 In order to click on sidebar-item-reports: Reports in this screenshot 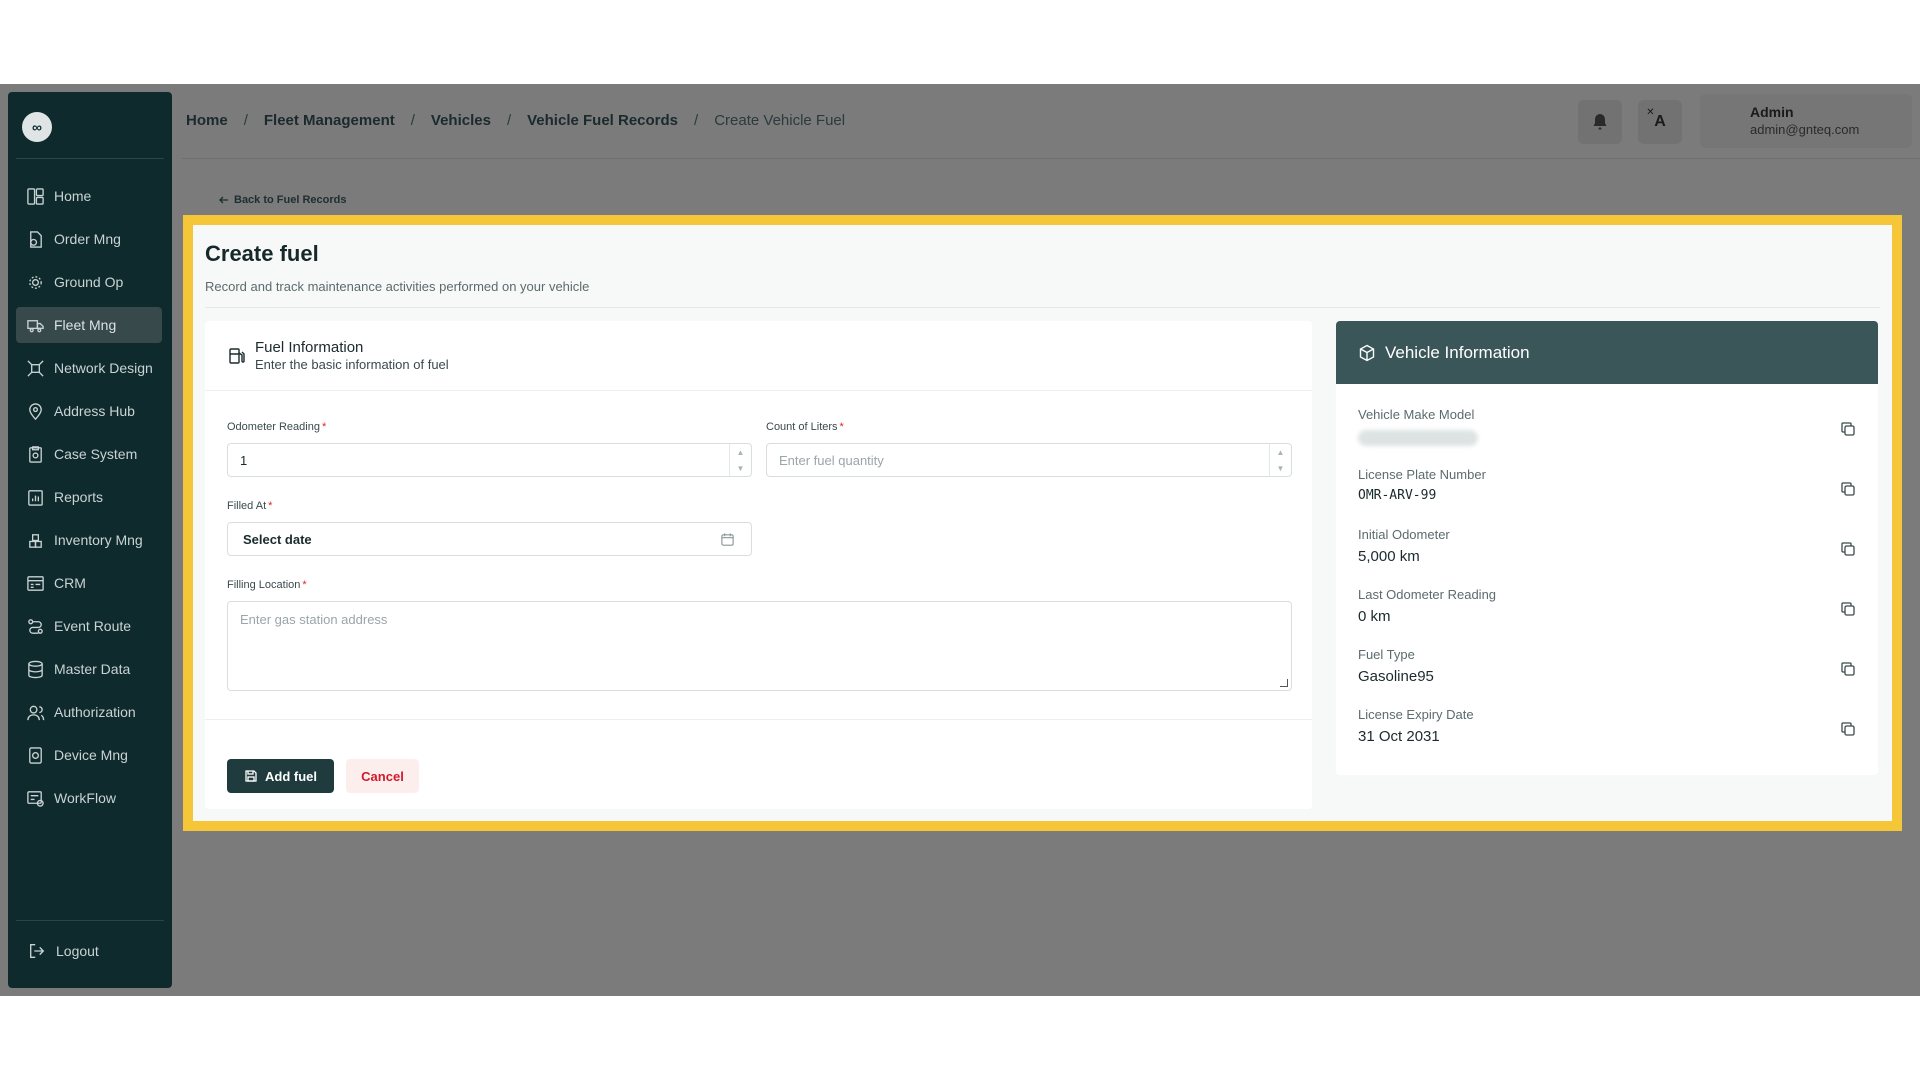, I will do `click(89, 497)`.